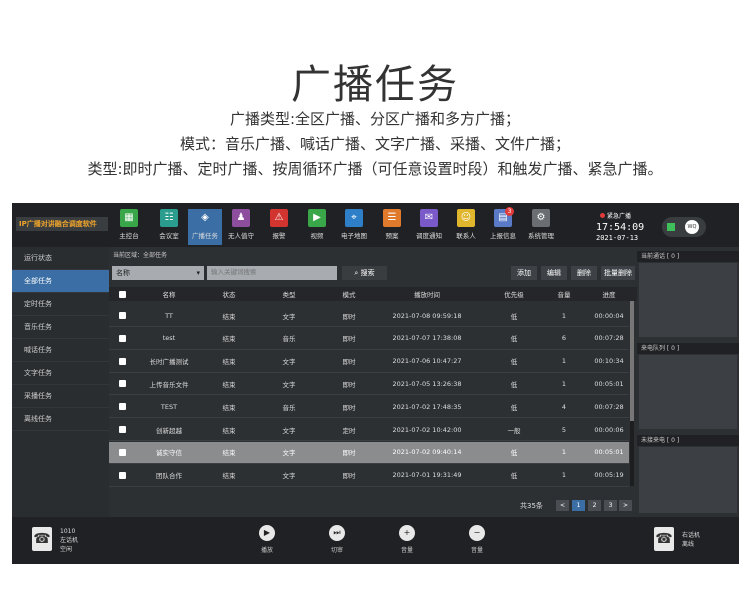 Image resolution: width=750 pixels, height=607 pixels. I want to click on sidebar-item: 音乐任务, so click(60, 327).